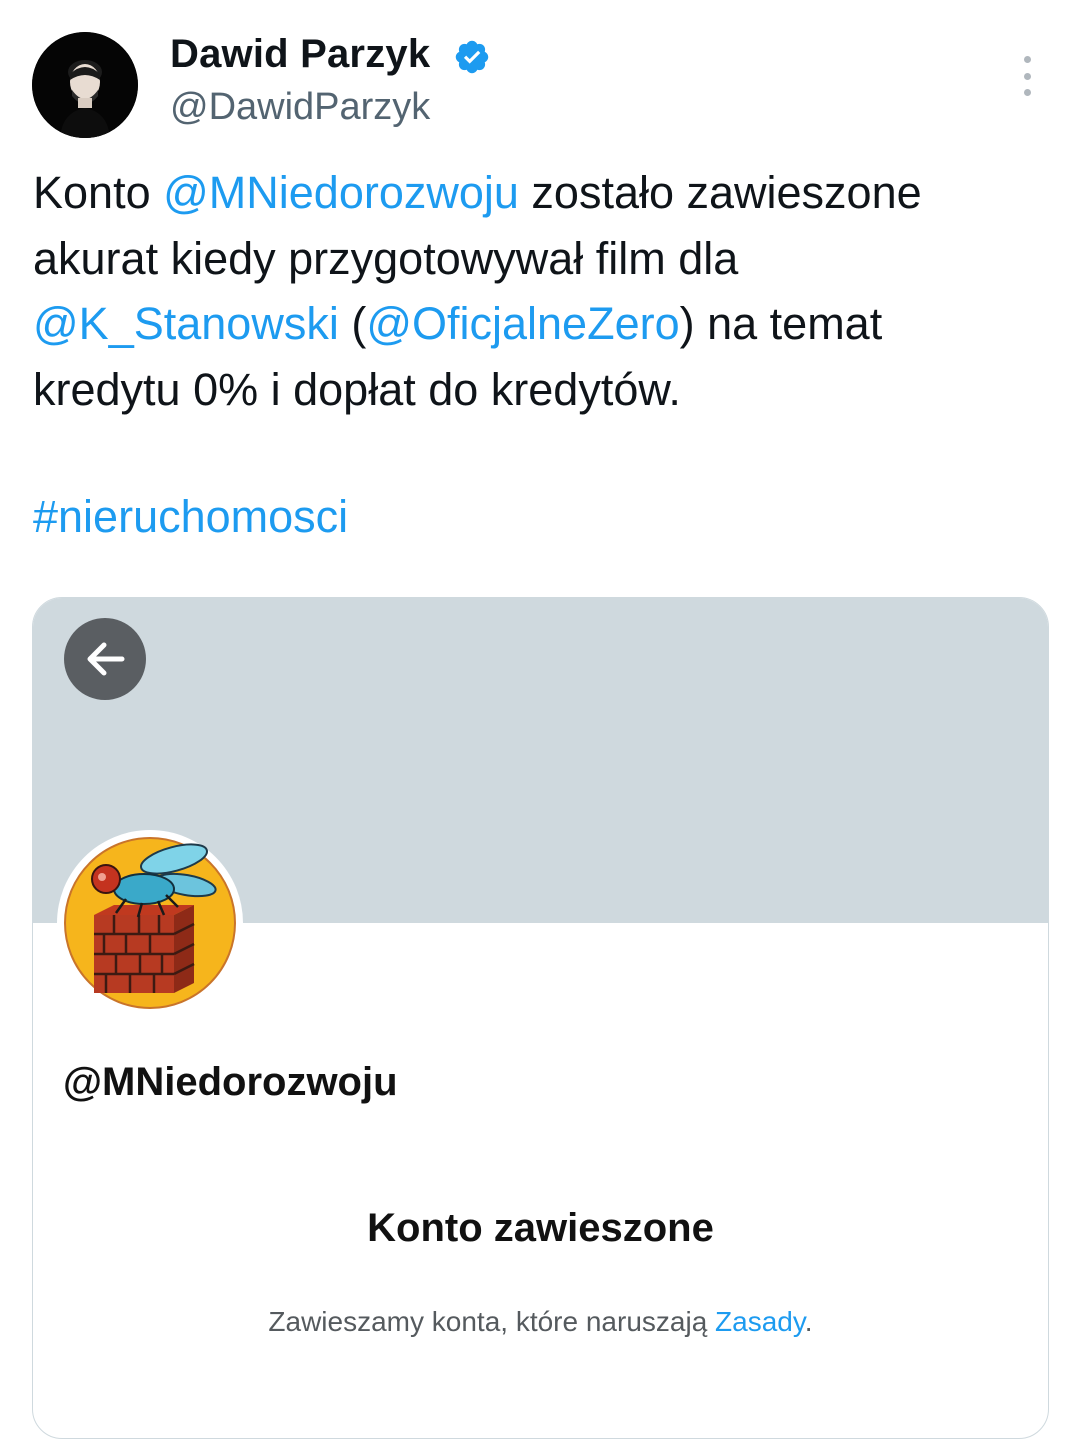  I want to click on back-button, so click(105, 659).